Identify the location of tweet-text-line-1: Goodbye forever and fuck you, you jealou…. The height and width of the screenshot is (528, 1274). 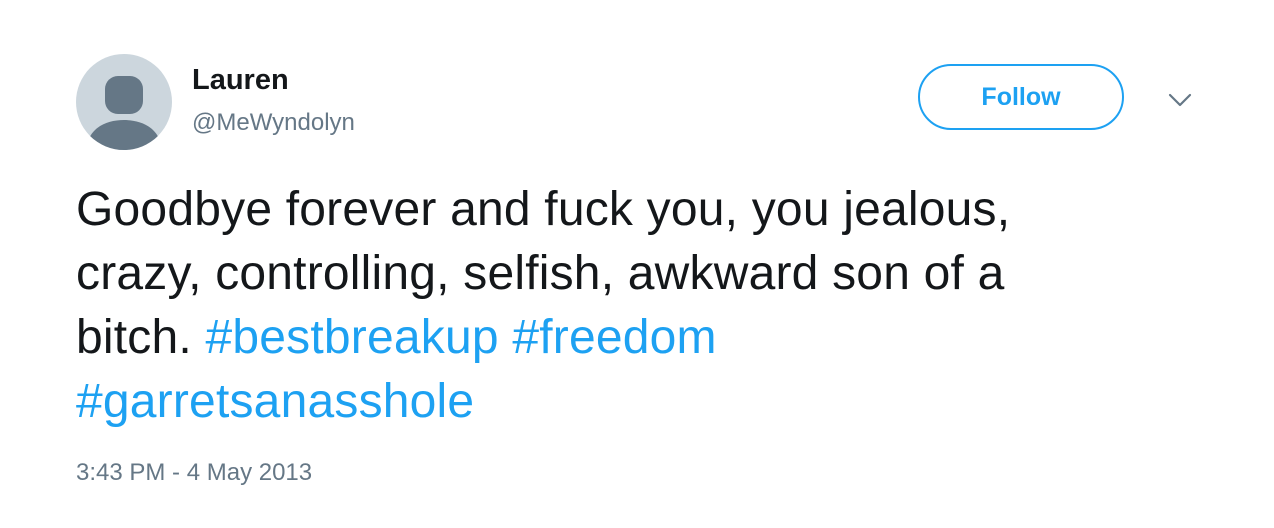
(543, 209).